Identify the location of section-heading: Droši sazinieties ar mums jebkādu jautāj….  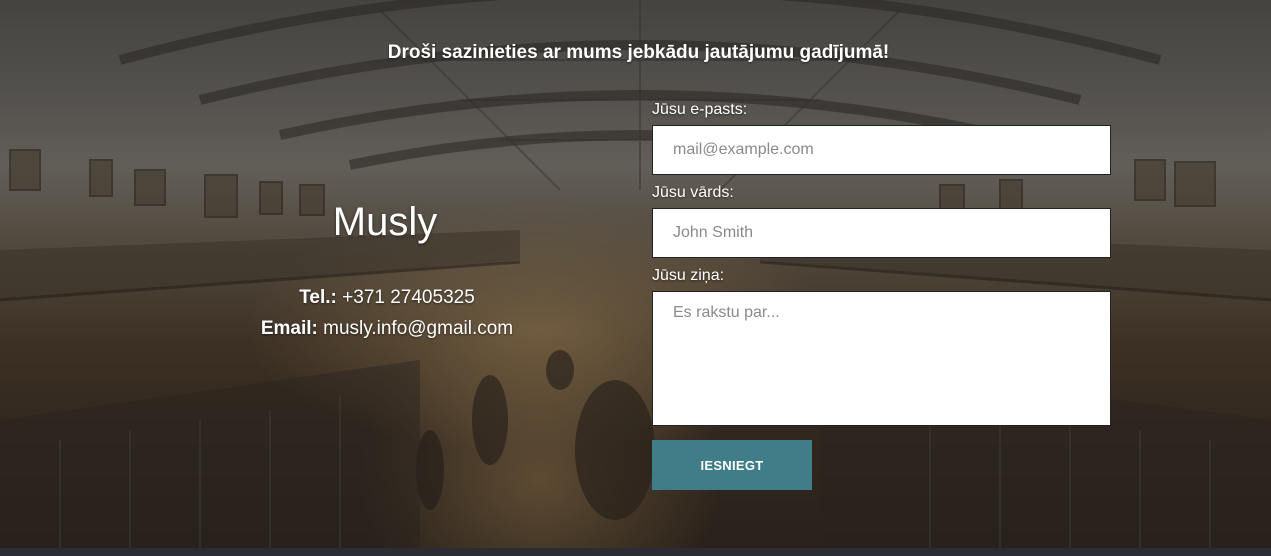
(638, 52).